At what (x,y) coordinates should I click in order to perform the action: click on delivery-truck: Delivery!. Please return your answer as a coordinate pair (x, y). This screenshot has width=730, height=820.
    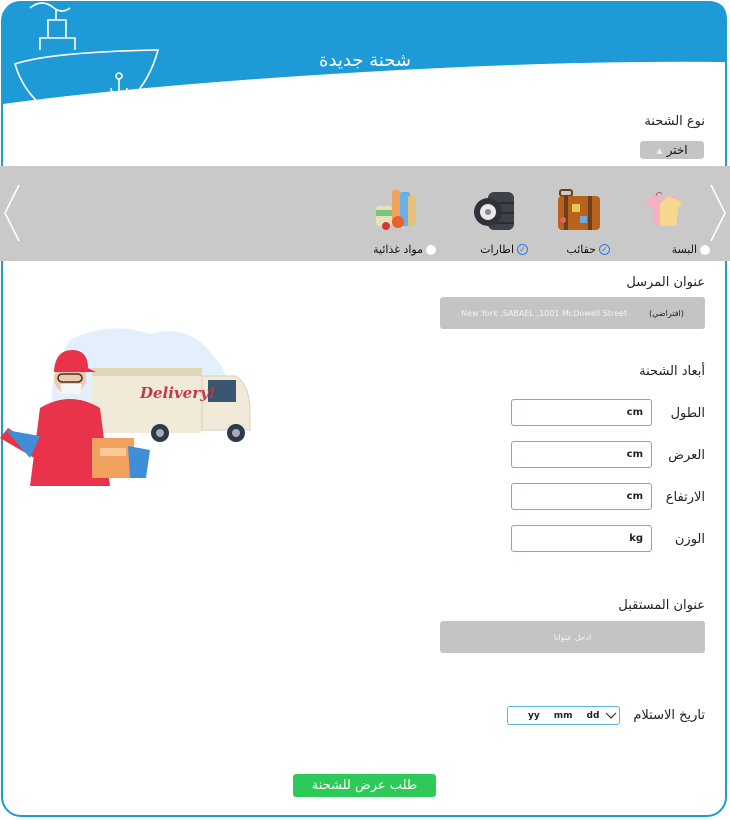
    Looking at the image, I should click on (171, 405).